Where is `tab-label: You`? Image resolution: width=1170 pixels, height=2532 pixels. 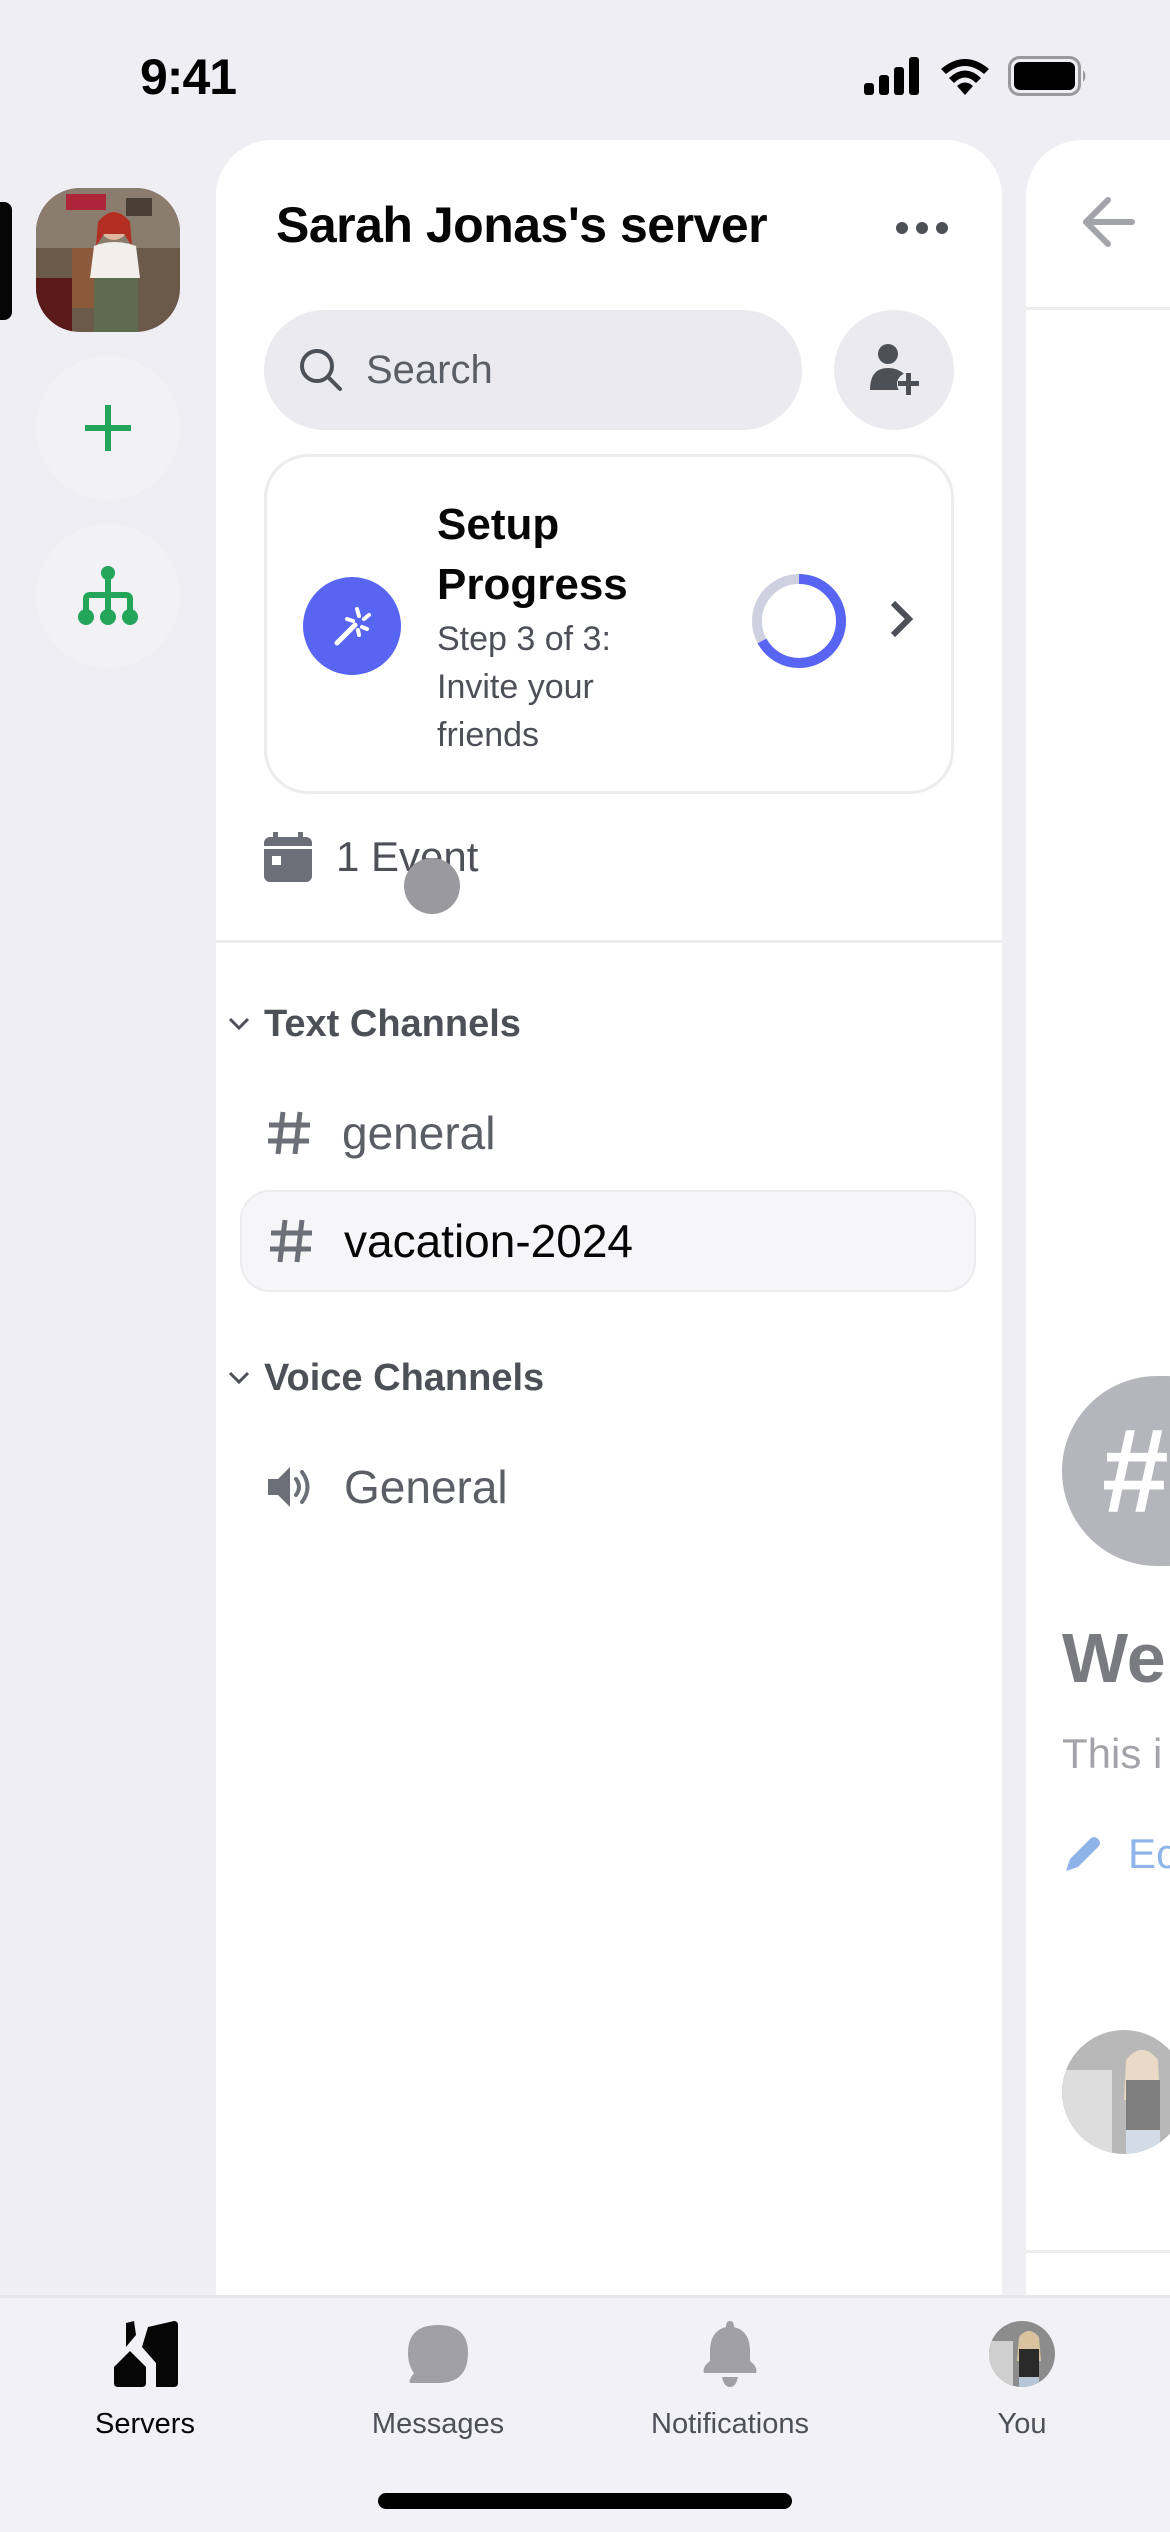 tab-label: You is located at coordinates (1022, 2424).